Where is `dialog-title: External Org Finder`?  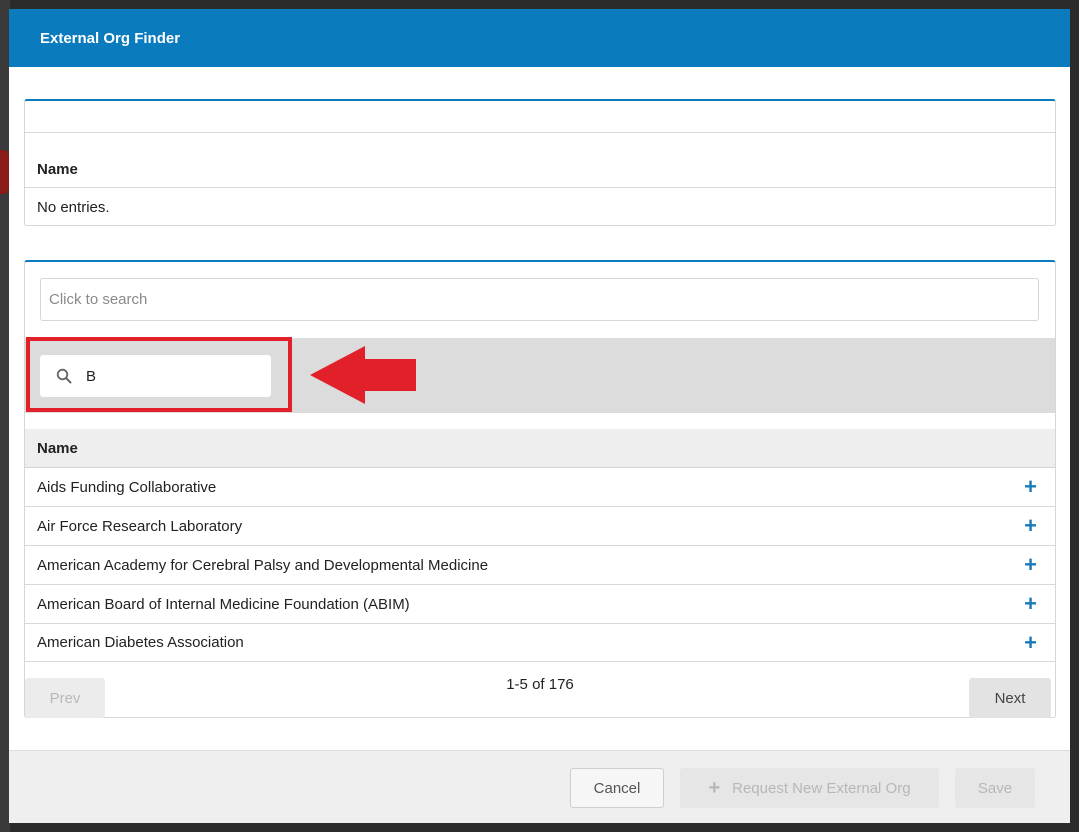
dialog-title: External Org Finder is located at coordinates (110, 38).